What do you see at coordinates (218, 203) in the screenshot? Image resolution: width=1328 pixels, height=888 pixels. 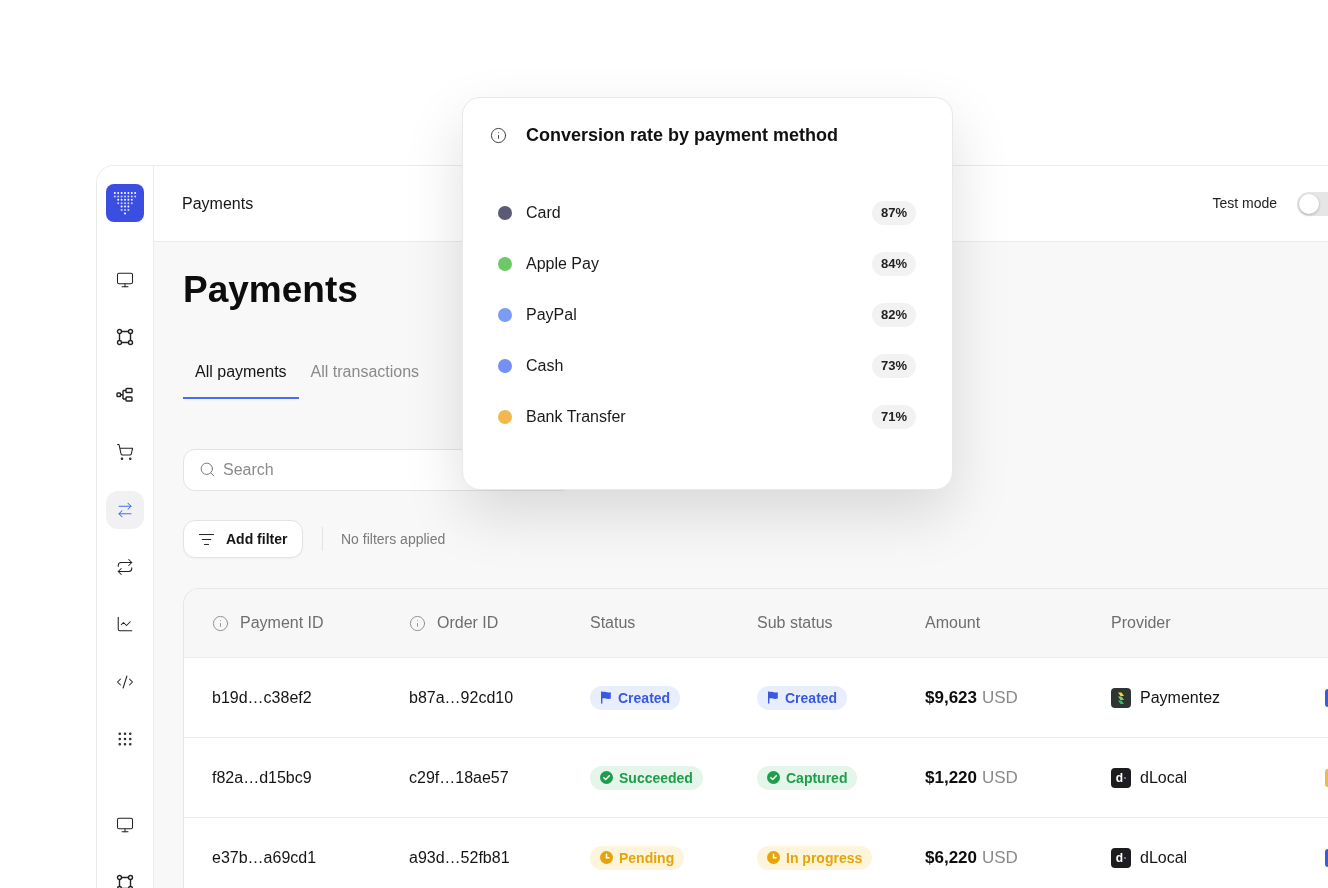 I see `top-bar-title: Payments` at bounding box center [218, 203].